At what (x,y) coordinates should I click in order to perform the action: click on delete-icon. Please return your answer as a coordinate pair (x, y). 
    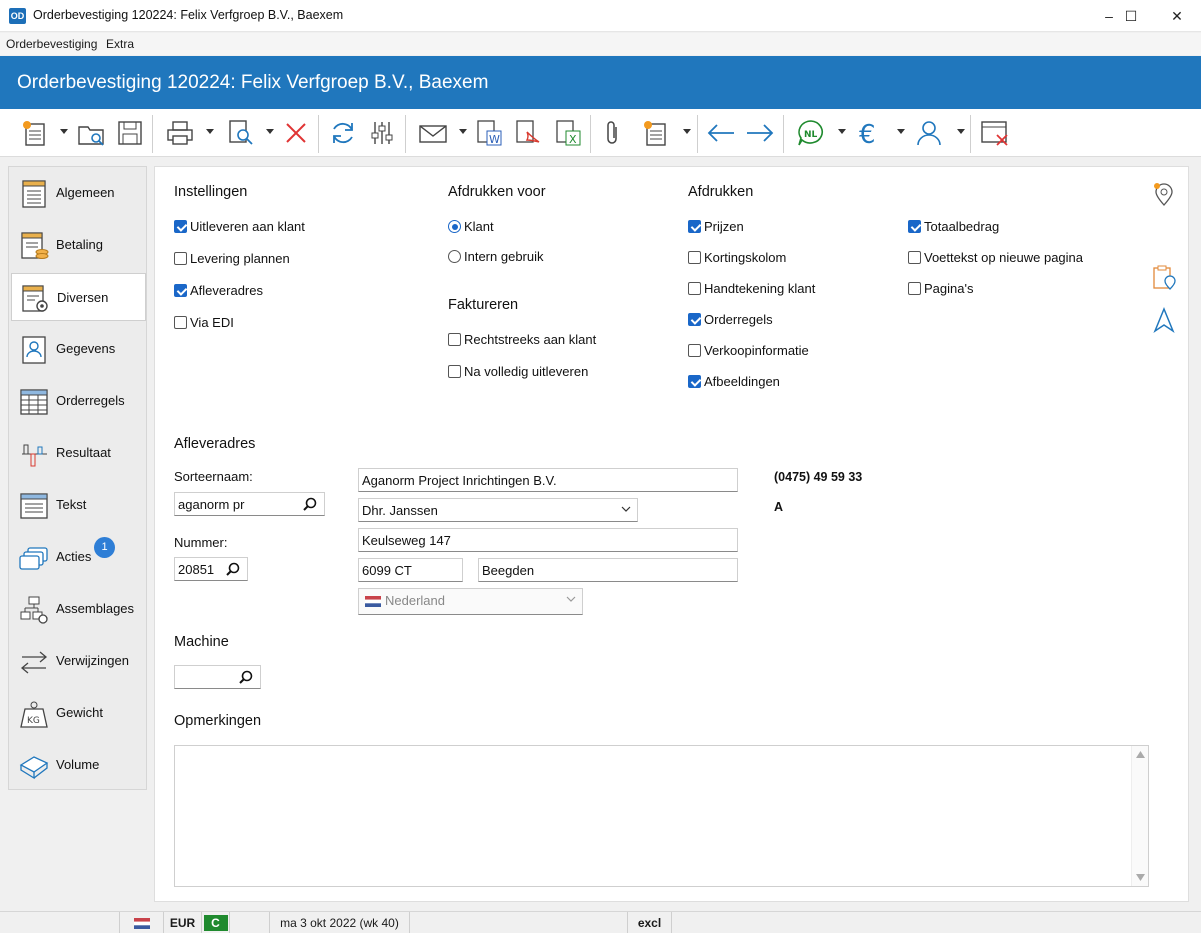
    Looking at the image, I should click on (296, 133).